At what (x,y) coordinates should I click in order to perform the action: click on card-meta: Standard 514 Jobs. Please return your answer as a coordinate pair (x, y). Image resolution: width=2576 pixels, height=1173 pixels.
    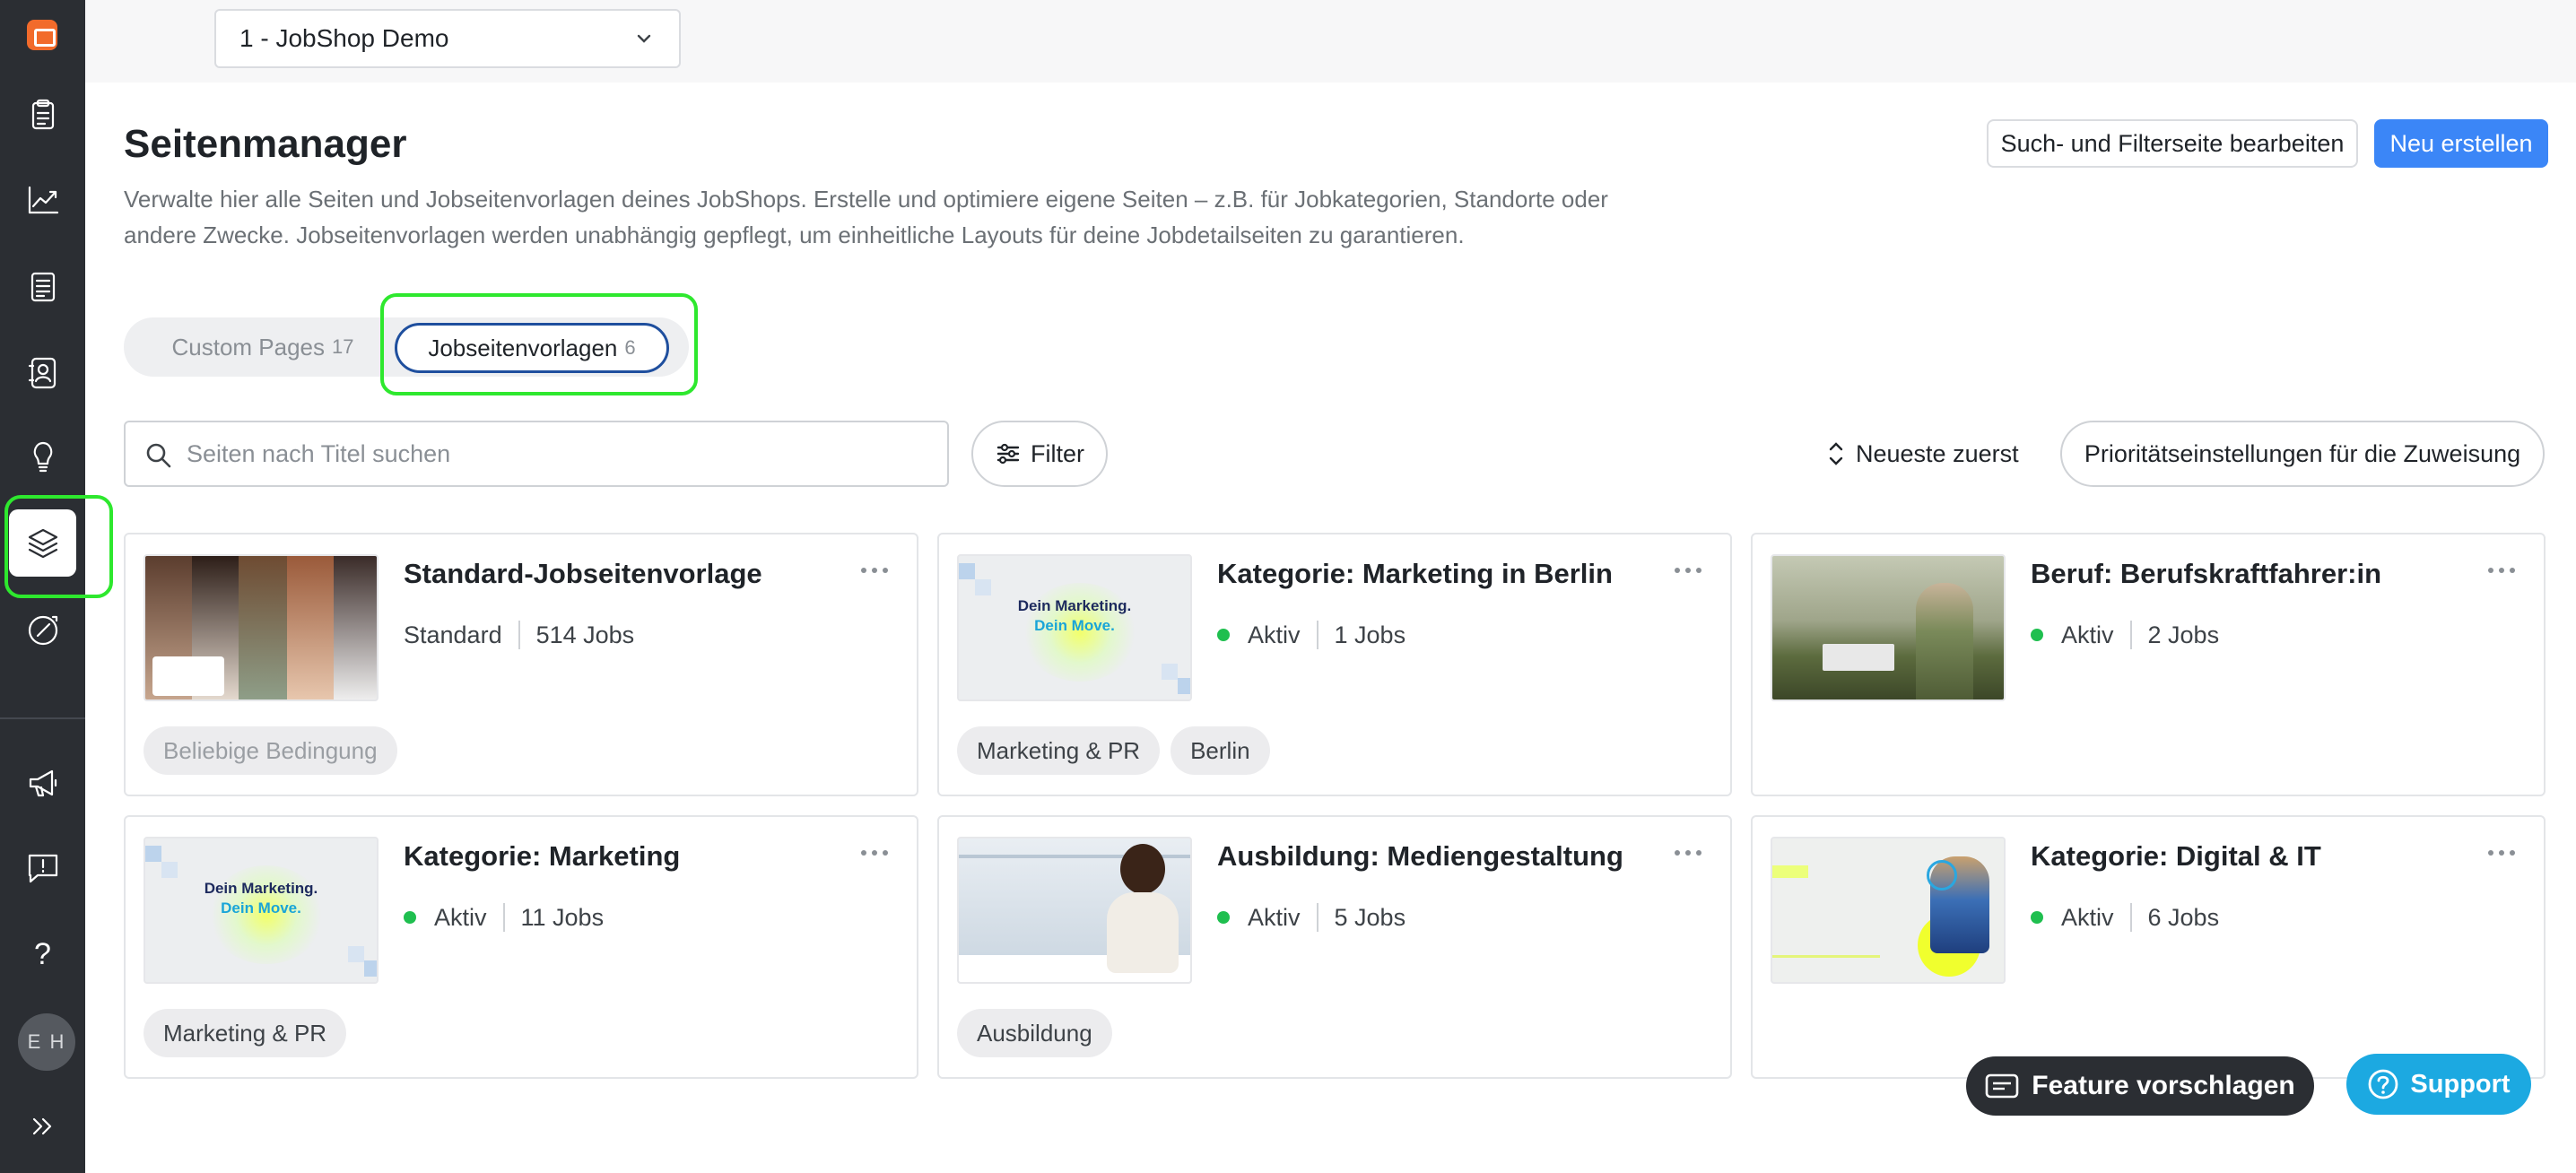
    Looking at the image, I should click on (519, 635).